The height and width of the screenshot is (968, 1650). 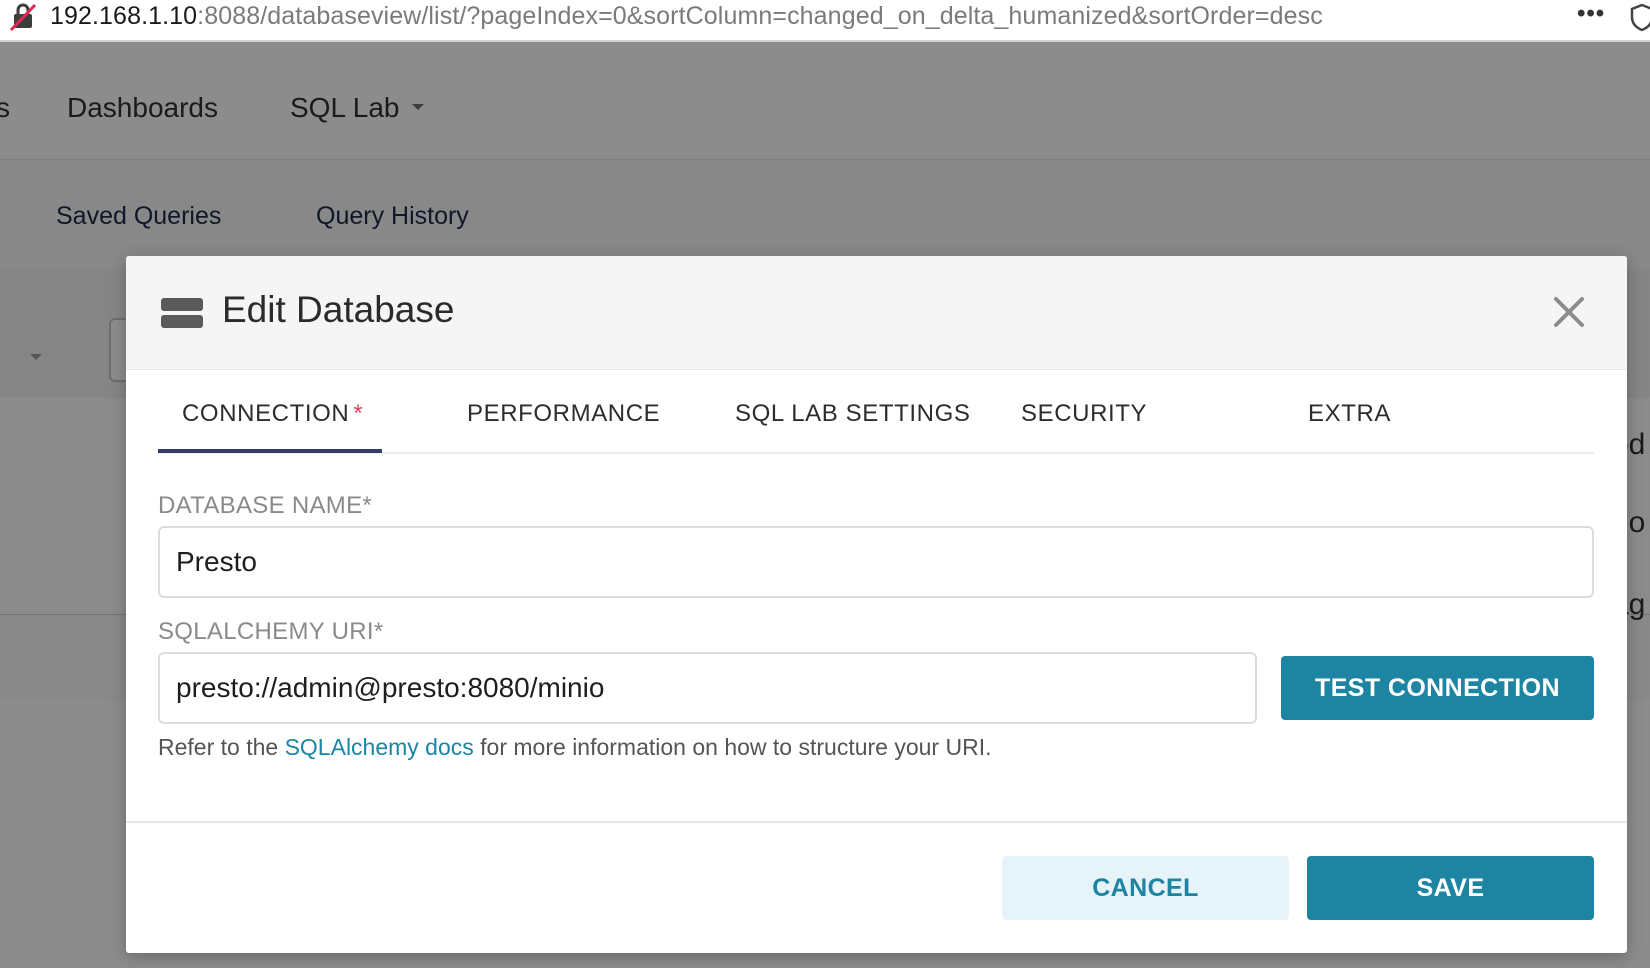 What do you see at coordinates (1569, 312) in the screenshot?
I see `close-icon` at bounding box center [1569, 312].